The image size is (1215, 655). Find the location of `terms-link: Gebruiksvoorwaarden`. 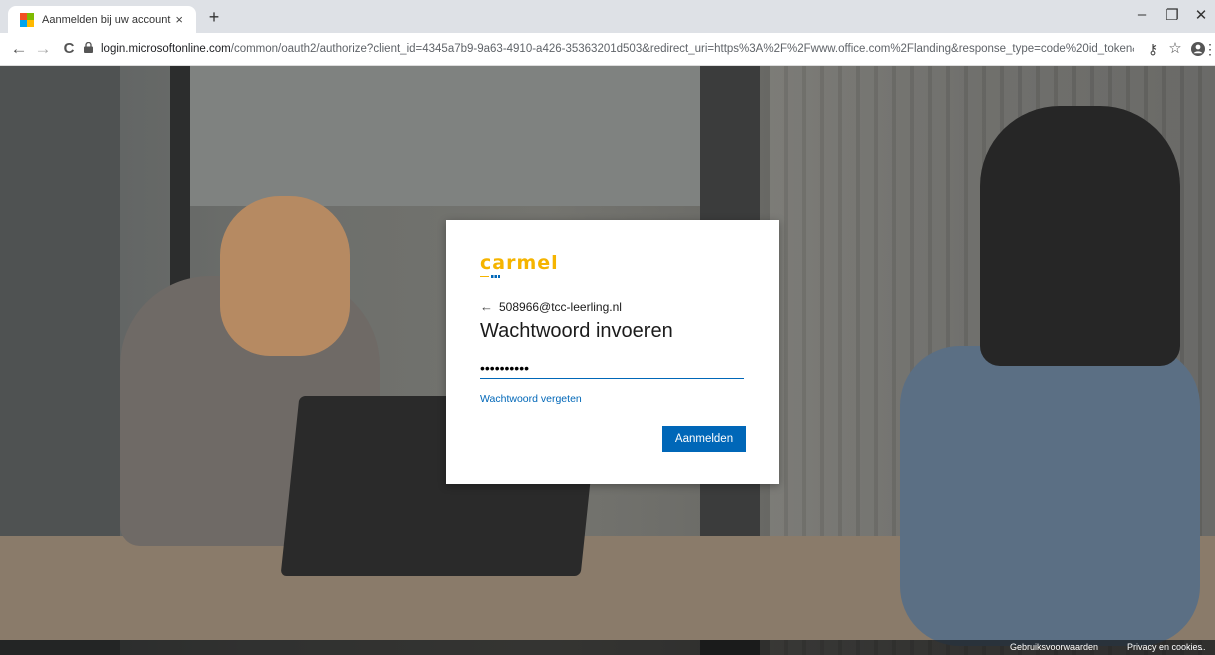

terms-link: Gebruiksvoorwaarden is located at coordinates (1054, 647).